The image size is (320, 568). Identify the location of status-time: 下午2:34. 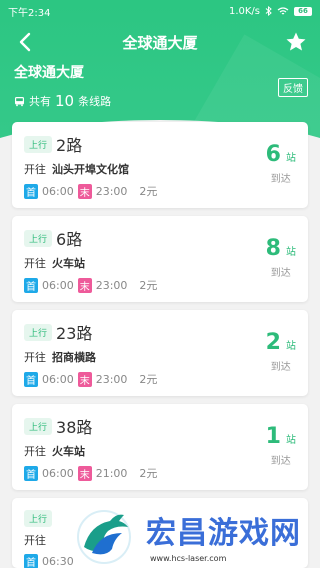
(29, 13).